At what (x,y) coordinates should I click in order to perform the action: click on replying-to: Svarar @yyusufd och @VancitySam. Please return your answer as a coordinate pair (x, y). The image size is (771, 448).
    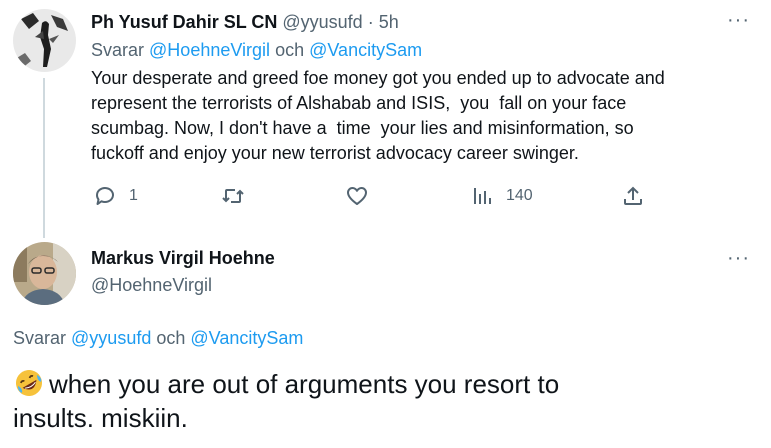
    Looking at the image, I should click on (158, 338).